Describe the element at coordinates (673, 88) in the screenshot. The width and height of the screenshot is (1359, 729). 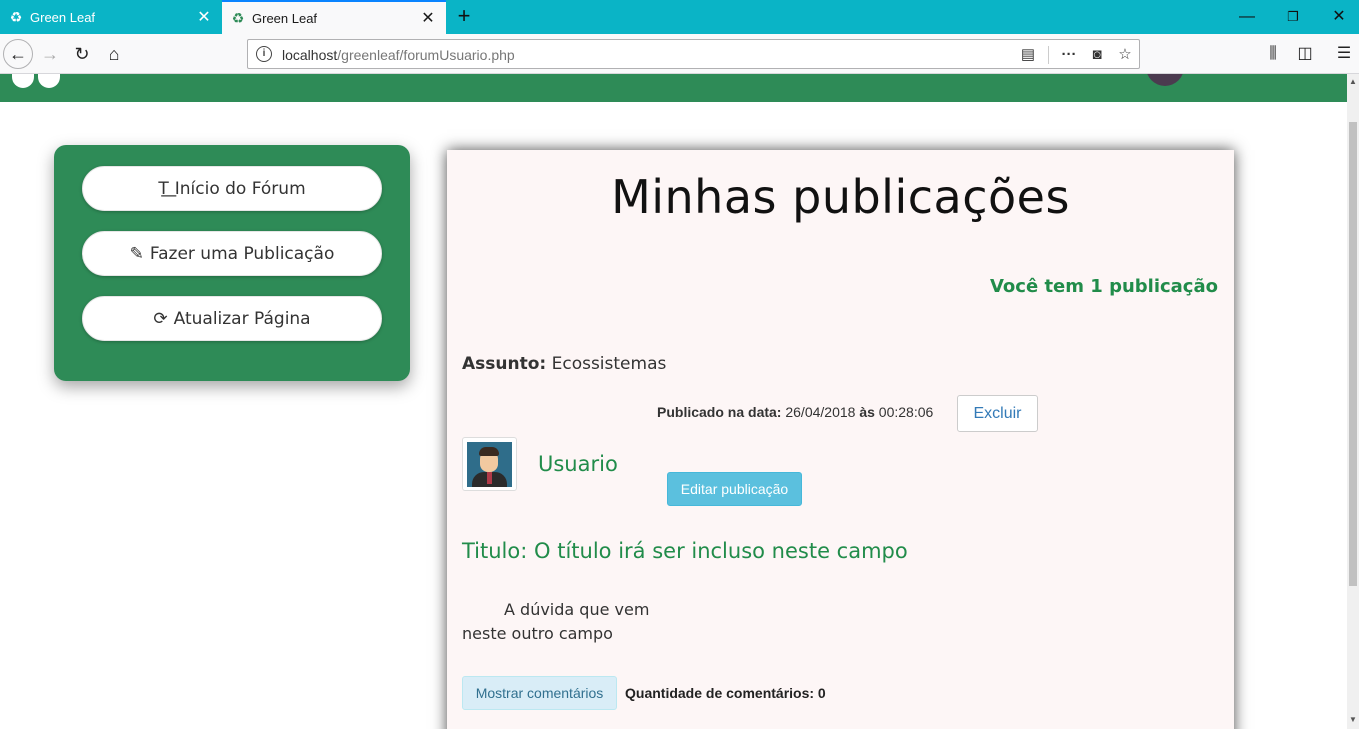
I see `site-header` at that location.